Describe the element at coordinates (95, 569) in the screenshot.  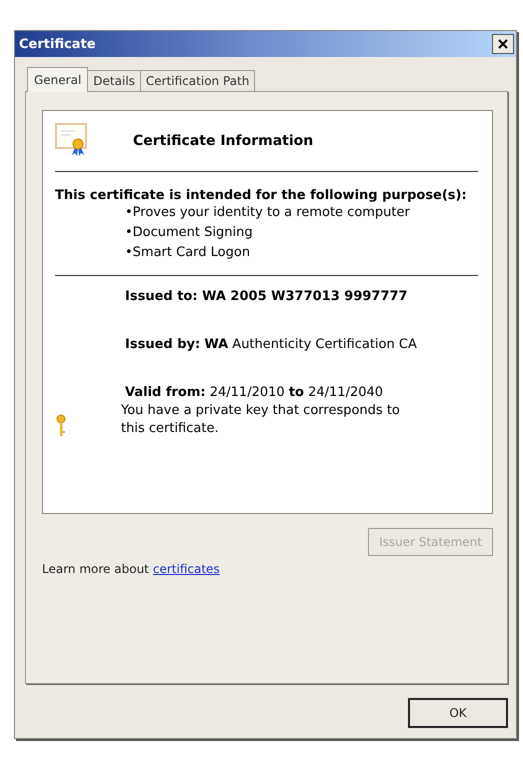
I see `learn-more-text: Learn more about` at that location.